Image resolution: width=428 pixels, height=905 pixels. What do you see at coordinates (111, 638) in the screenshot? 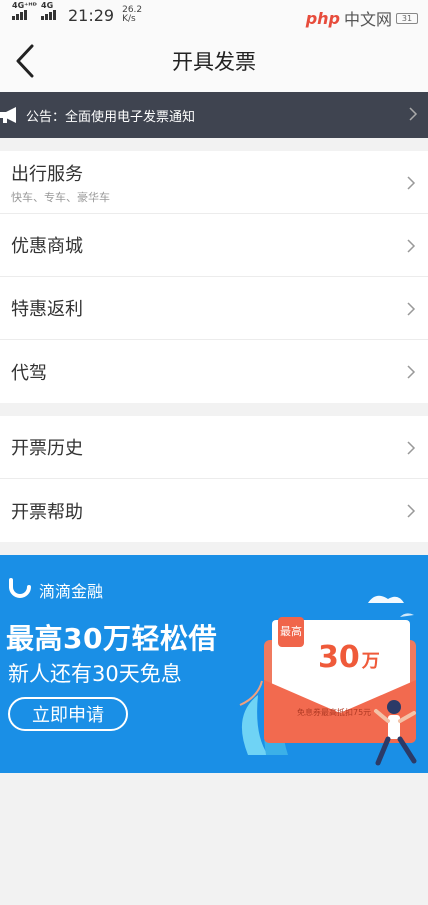
I see `banner-headline: 最高30万轻松借` at bounding box center [111, 638].